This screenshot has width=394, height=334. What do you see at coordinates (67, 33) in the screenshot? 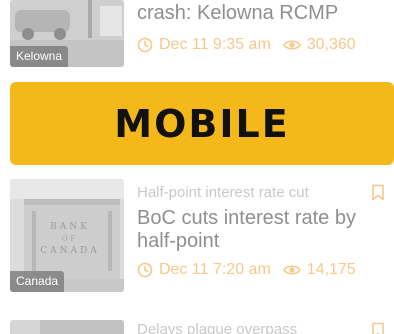
I see `article-thumbnail: Kelowna` at bounding box center [67, 33].